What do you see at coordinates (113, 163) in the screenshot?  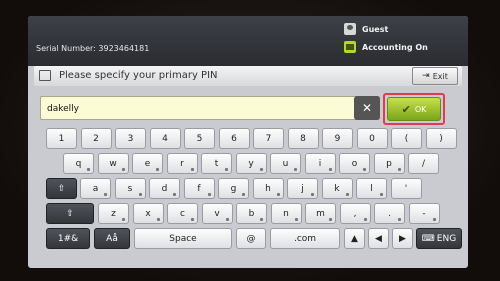 I see `key-w: w` at bounding box center [113, 163].